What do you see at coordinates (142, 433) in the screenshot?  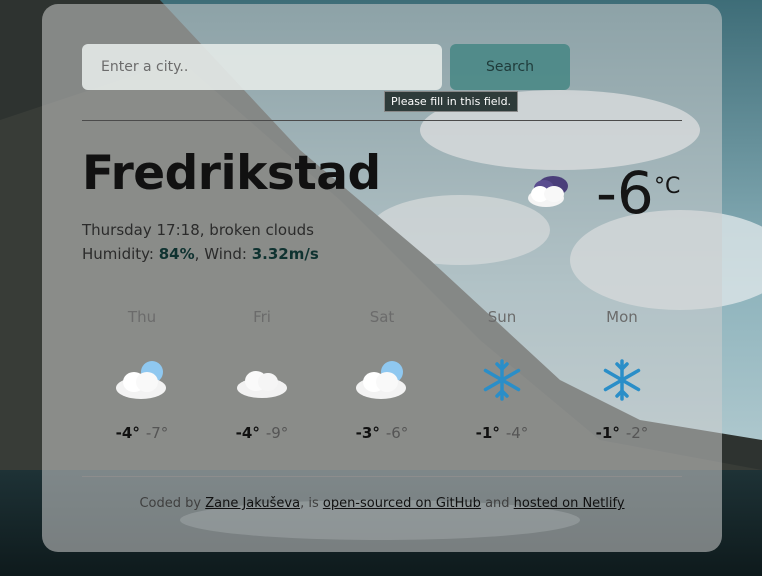 I see `forecast-temps: -4° -7°` at bounding box center [142, 433].